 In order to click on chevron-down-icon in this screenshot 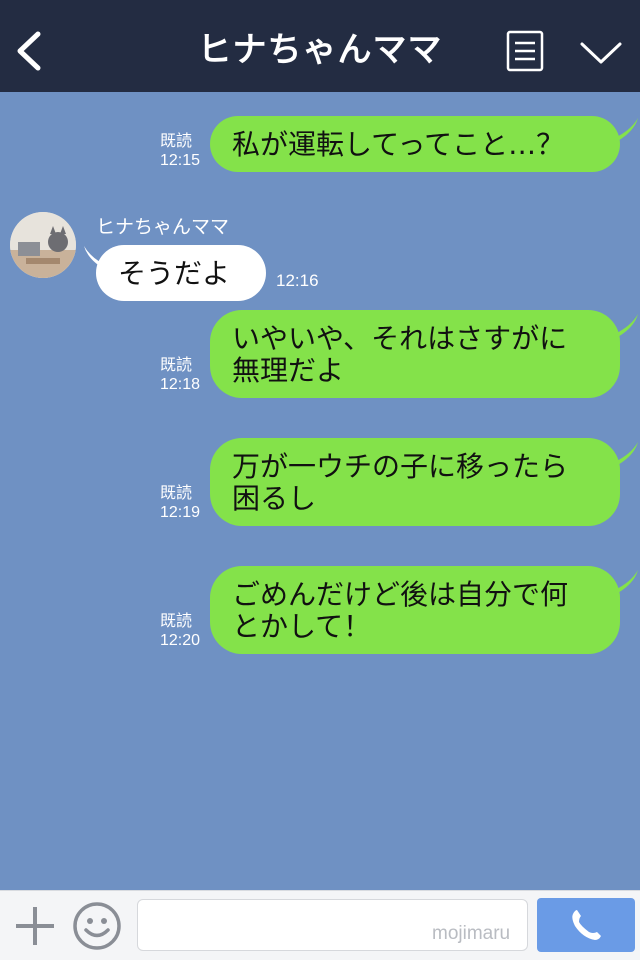, I will do `click(601, 53)`.